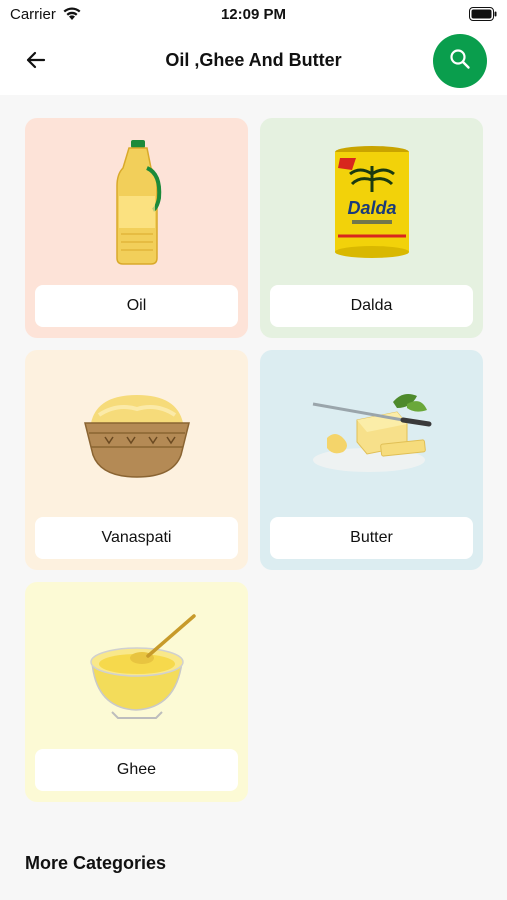 This screenshot has width=507, height=900. I want to click on status-bar: Carrier 12:09 PM, so click(253, 15).